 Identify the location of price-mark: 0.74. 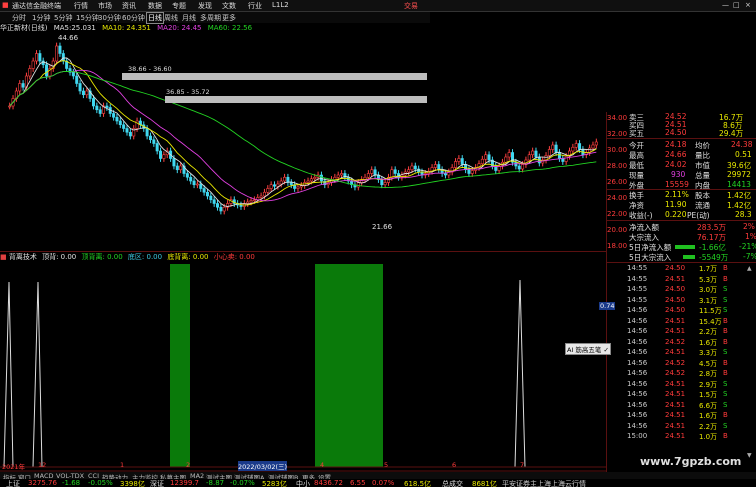
(607, 306).